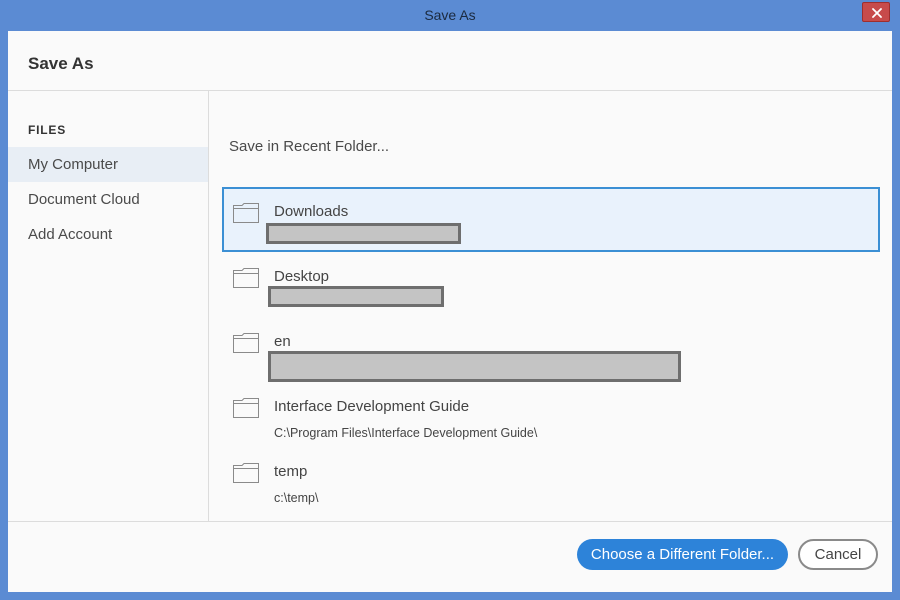 This screenshot has width=900, height=600. Describe the element at coordinates (296, 498) in the screenshot. I see `folder-path: c:\temp\` at that location.